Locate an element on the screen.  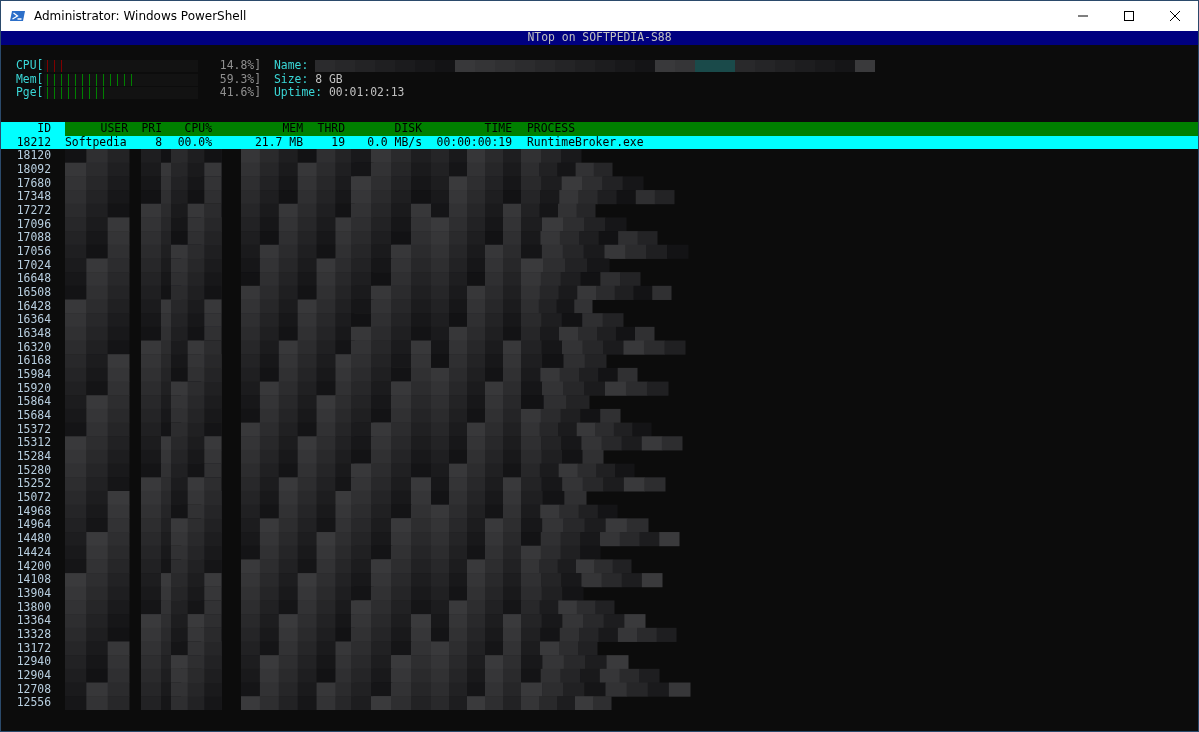
powershell-icon is located at coordinates (18, 16).